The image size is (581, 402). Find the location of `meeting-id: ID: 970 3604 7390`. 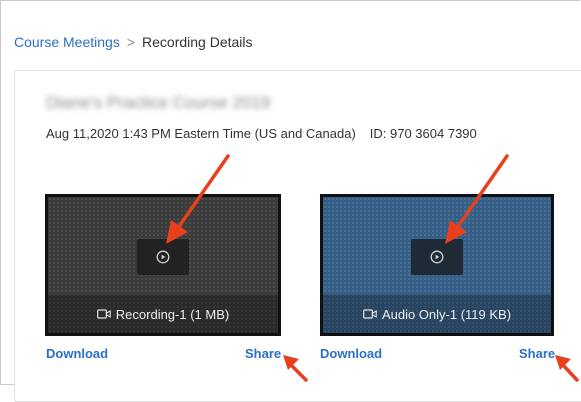

meeting-id: ID: 970 3604 7390 is located at coordinates (423, 133).